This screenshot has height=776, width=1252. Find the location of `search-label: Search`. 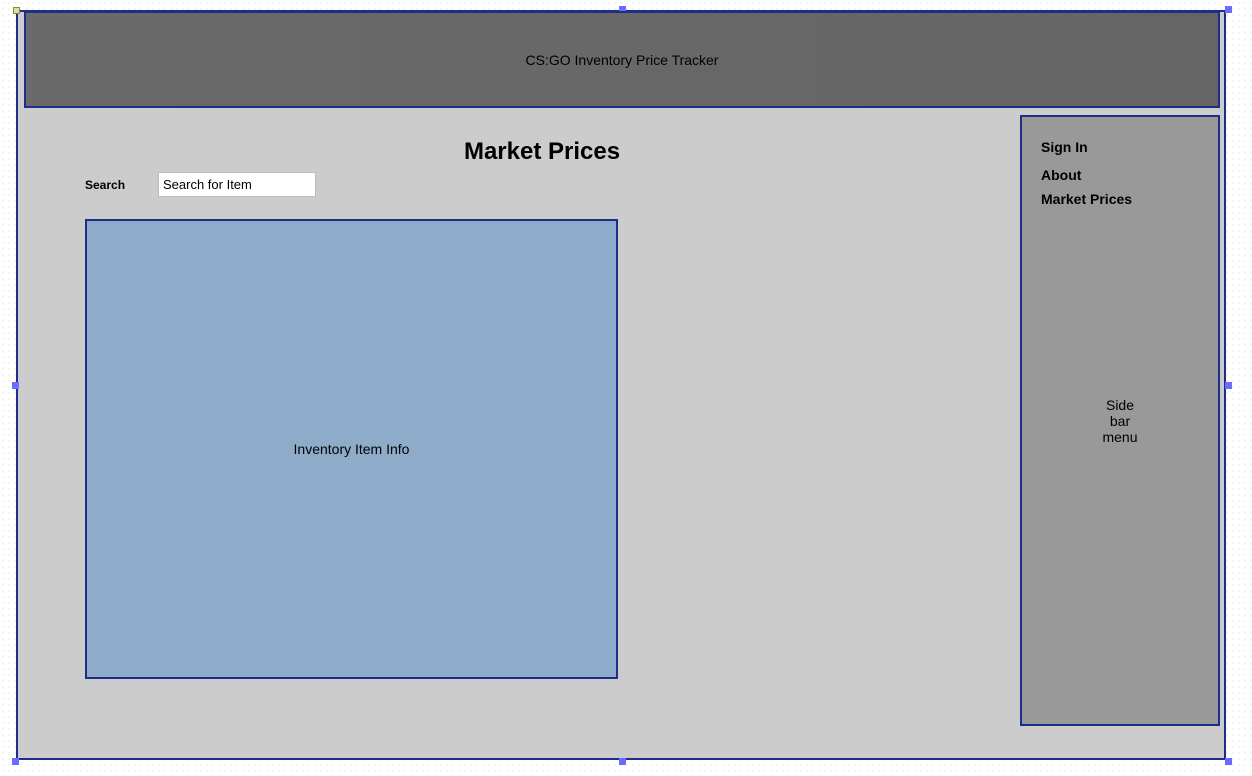

search-label: Search is located at coordinates (105, 185).